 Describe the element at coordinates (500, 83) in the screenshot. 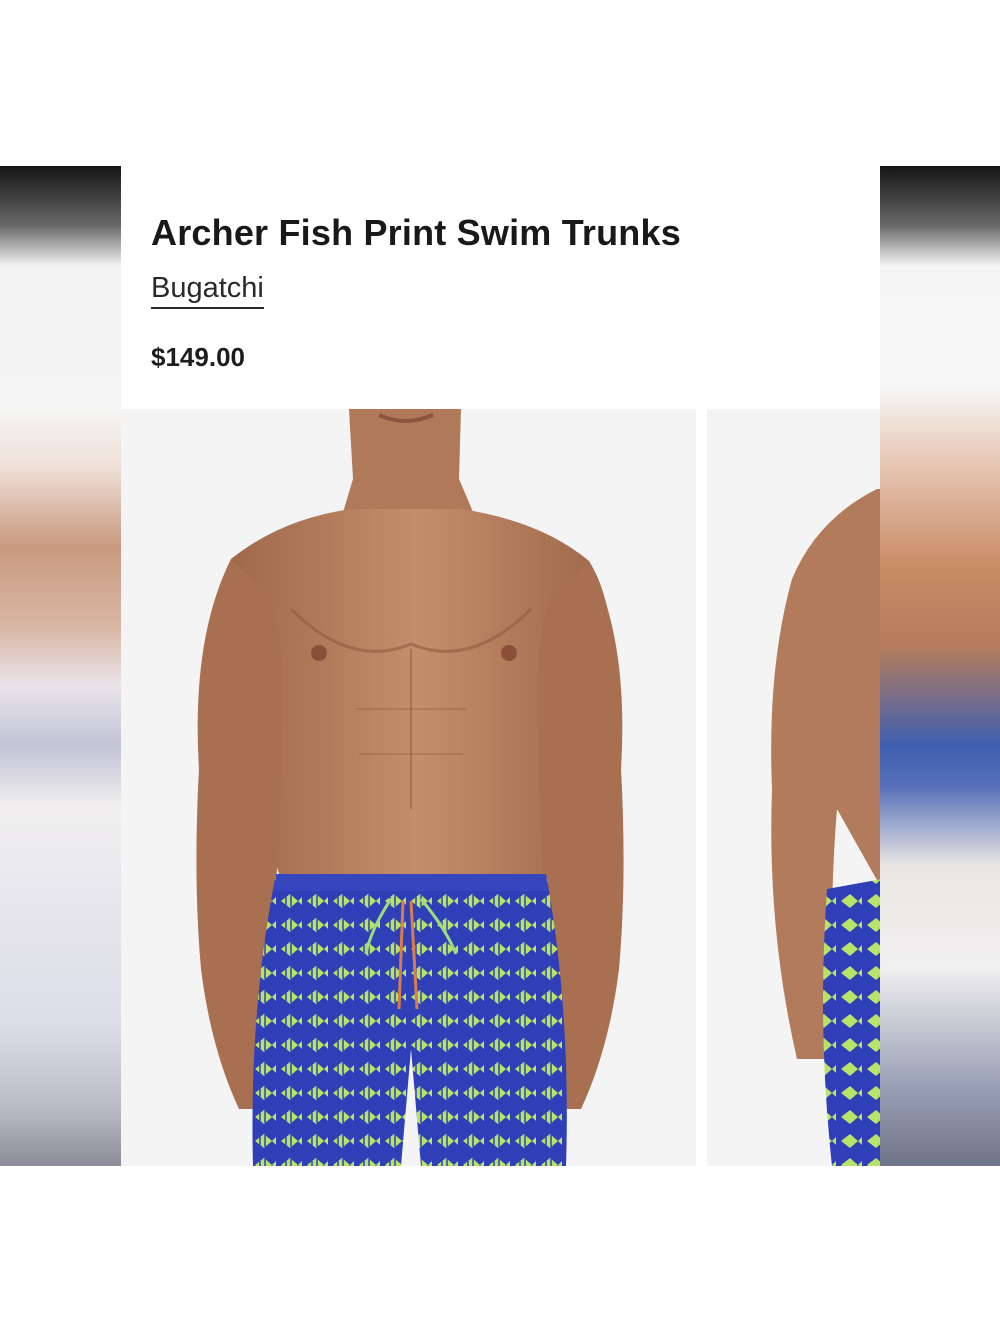

I see `top-margin` at that location.